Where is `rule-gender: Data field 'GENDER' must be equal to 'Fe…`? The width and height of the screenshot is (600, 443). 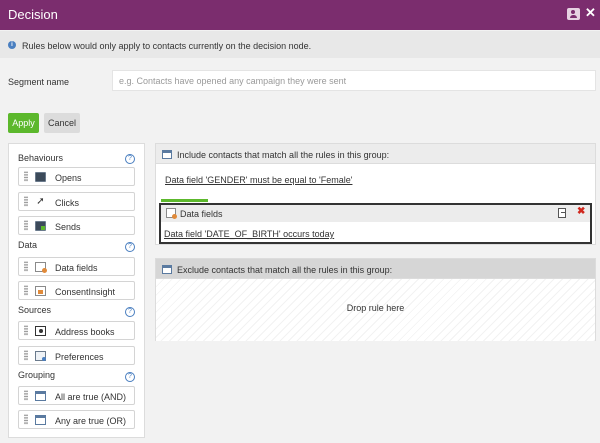 rule-gender: Data field 'GENDER' must be equal to 'Fe… is located at coordinates (258, 180).